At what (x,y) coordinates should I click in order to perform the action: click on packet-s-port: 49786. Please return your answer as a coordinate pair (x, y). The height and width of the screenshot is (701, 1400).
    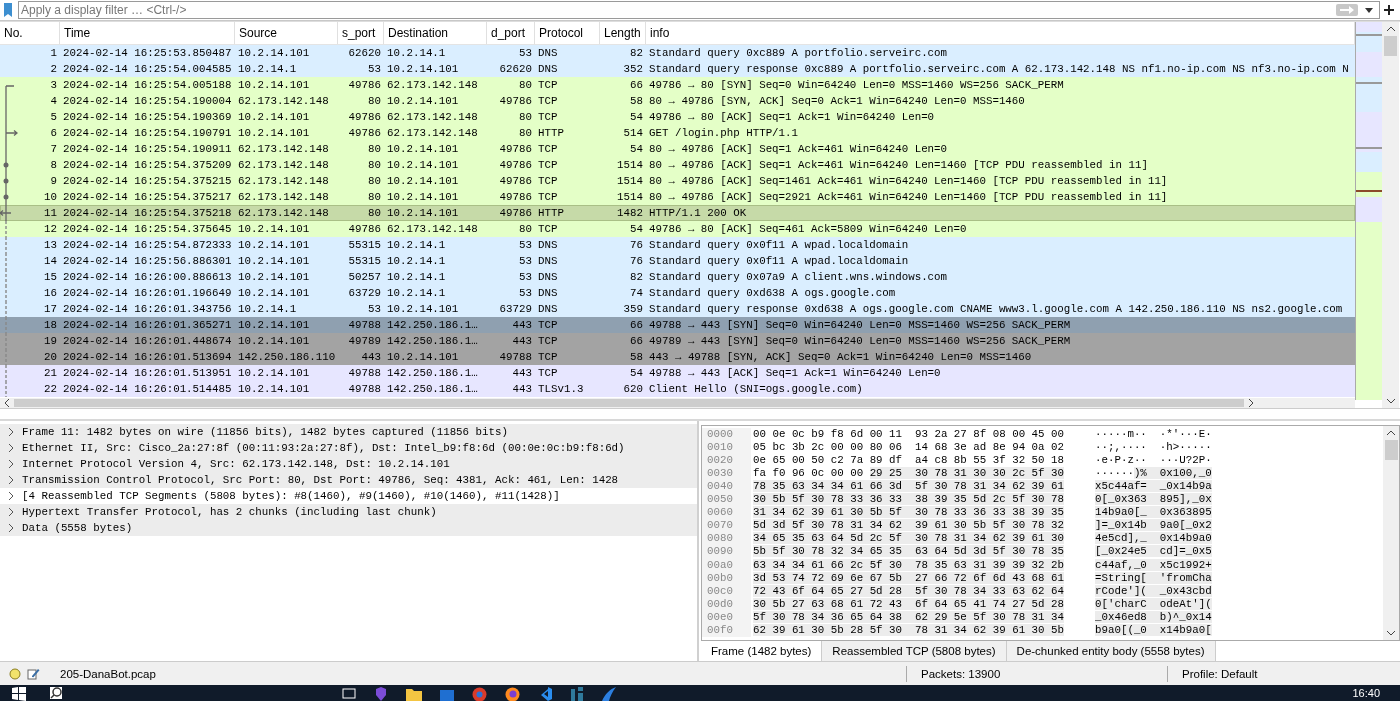
    Looking at the image, I should click on (364, 132).